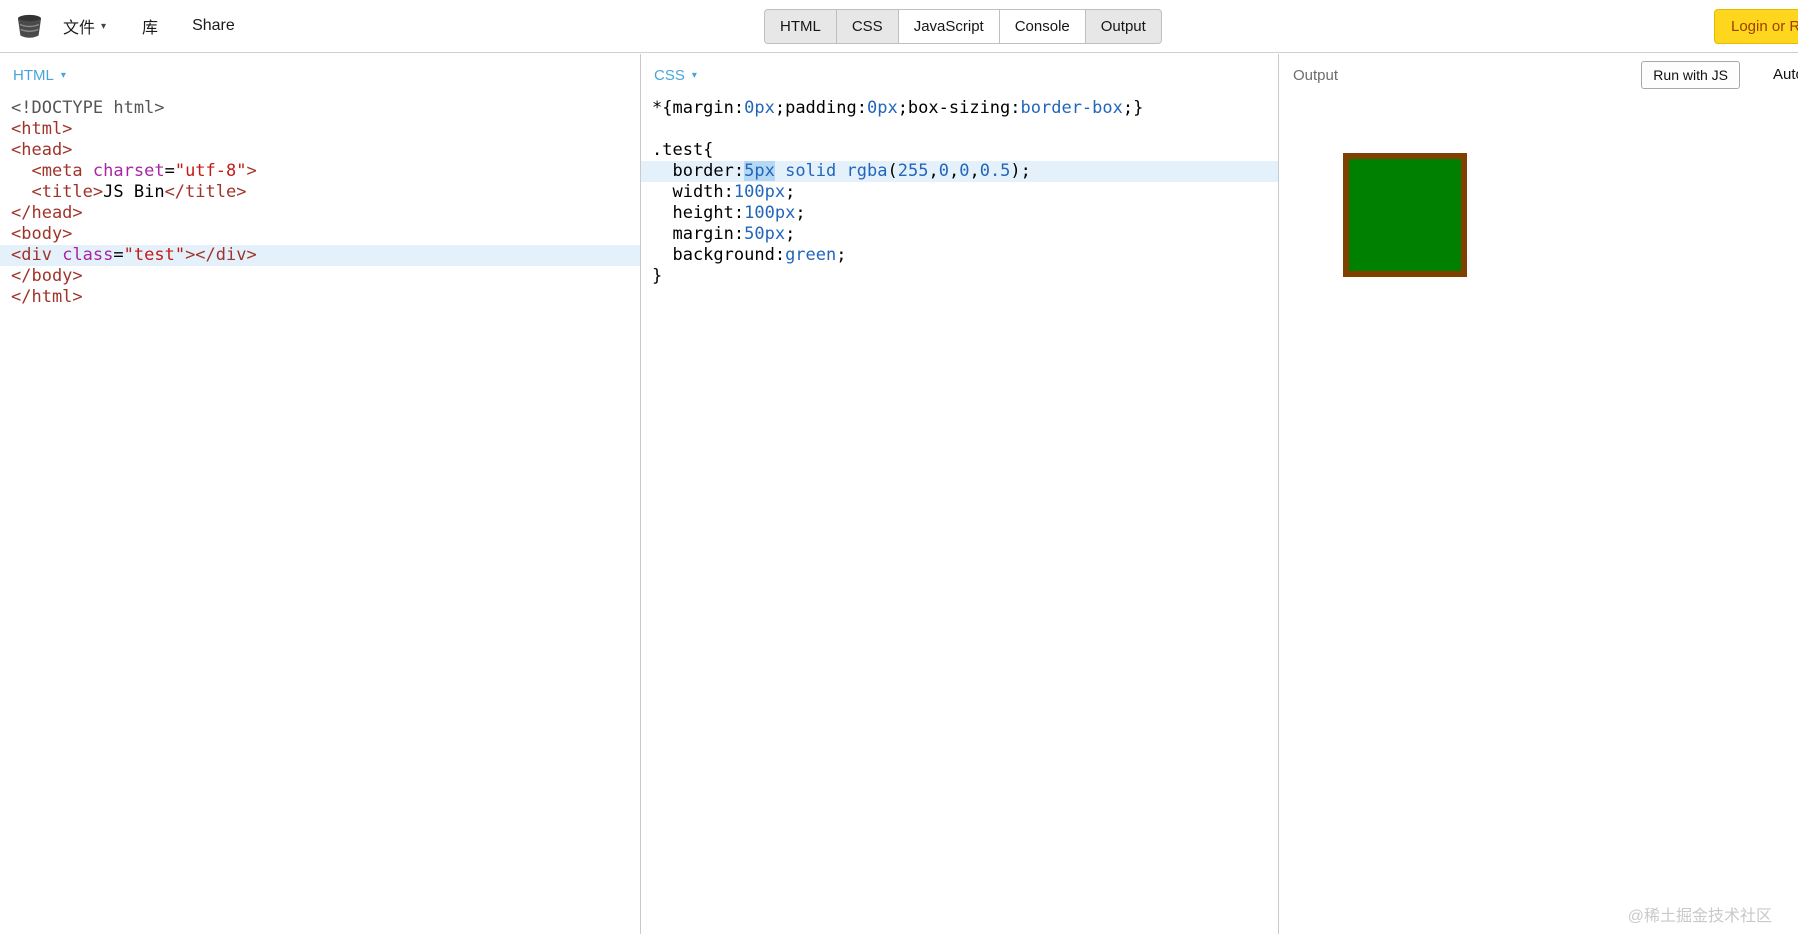  I want to click on code-line: }, so click(959, 276).